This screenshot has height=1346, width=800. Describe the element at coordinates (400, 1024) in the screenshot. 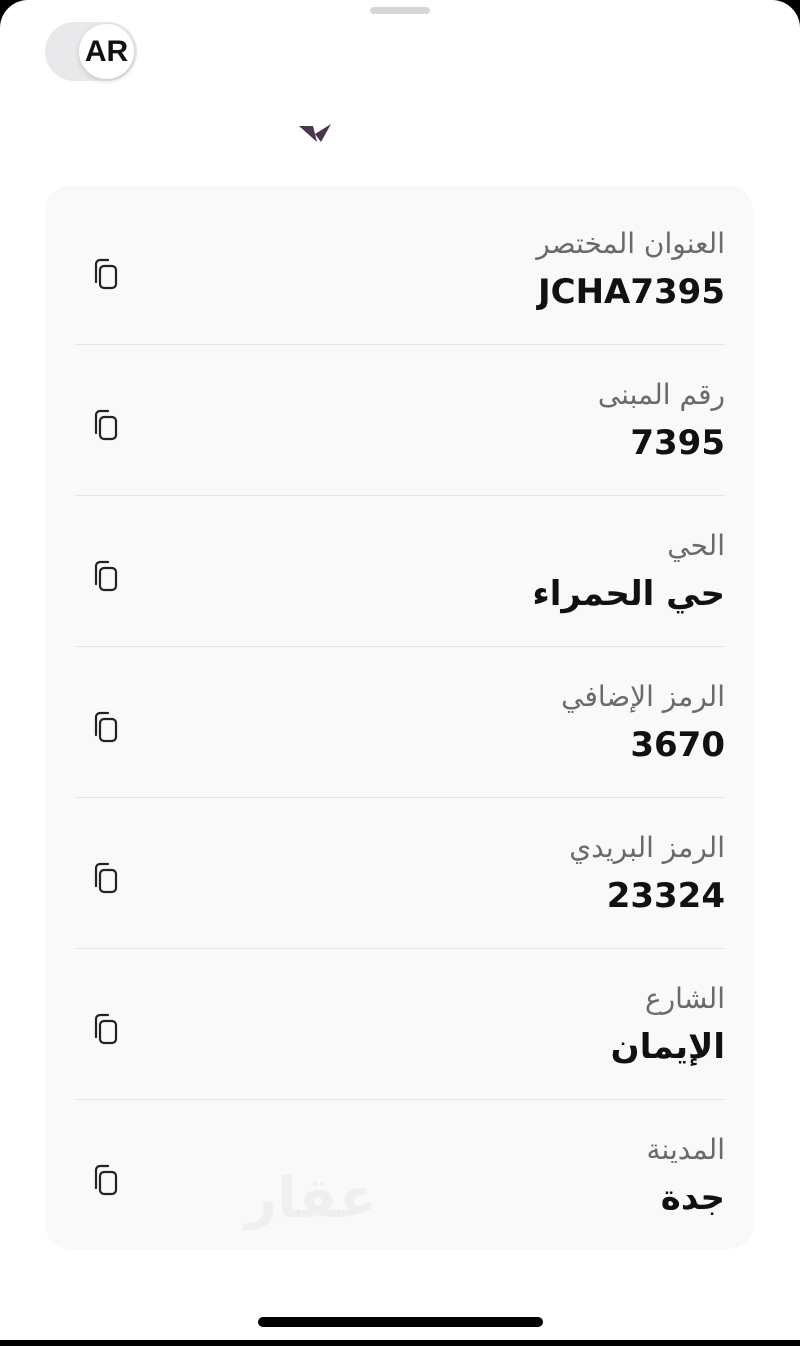

I see `address-row-street: الشارع الإيمان` at that location.